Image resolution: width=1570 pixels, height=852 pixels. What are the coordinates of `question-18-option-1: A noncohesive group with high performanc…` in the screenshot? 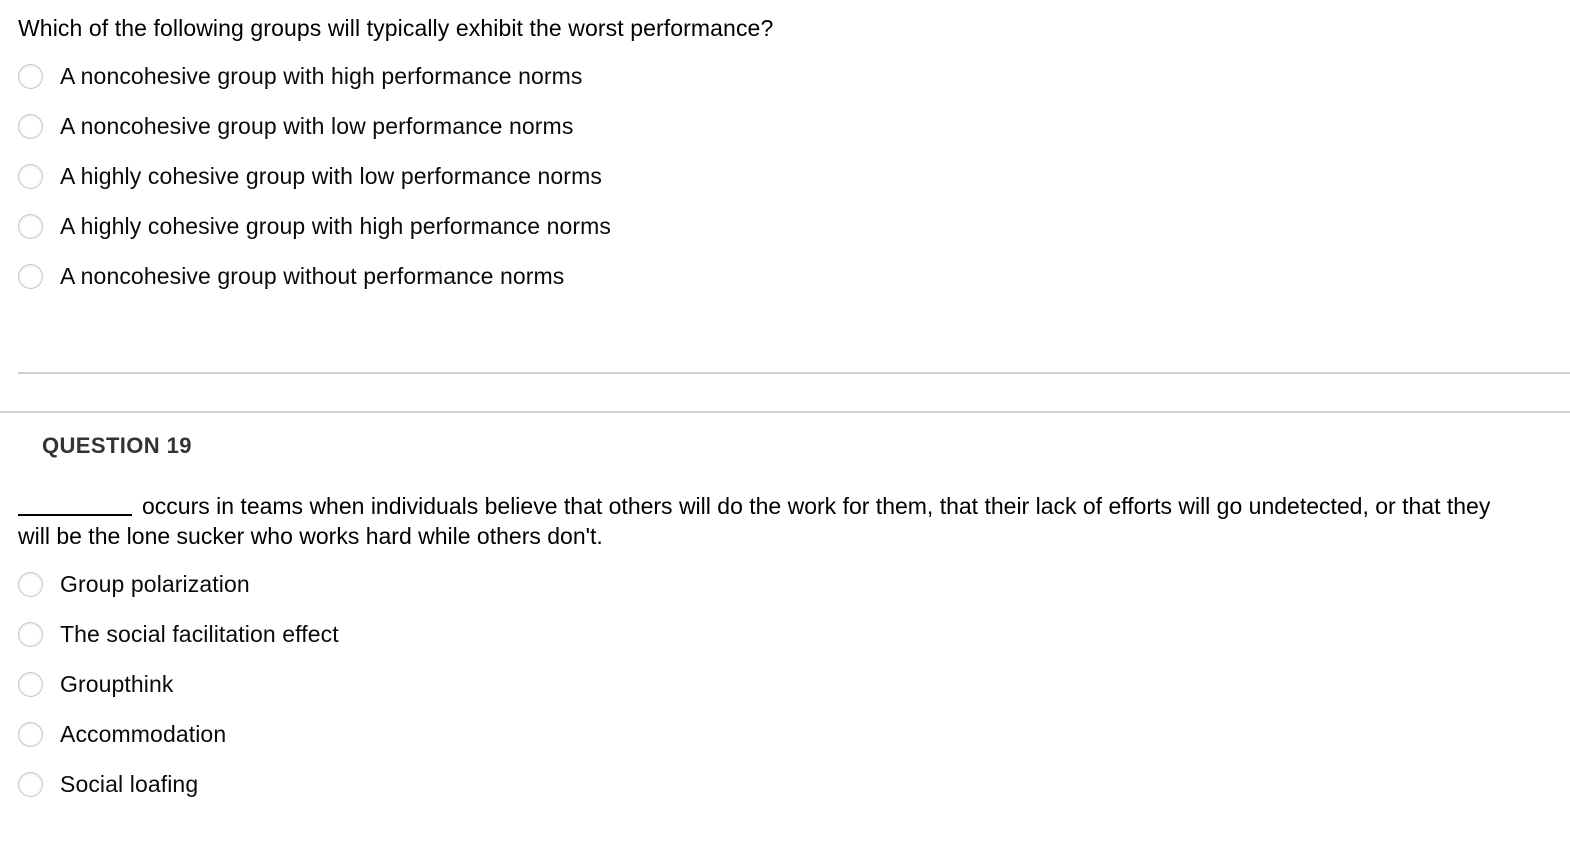 It's located at (785, 76).